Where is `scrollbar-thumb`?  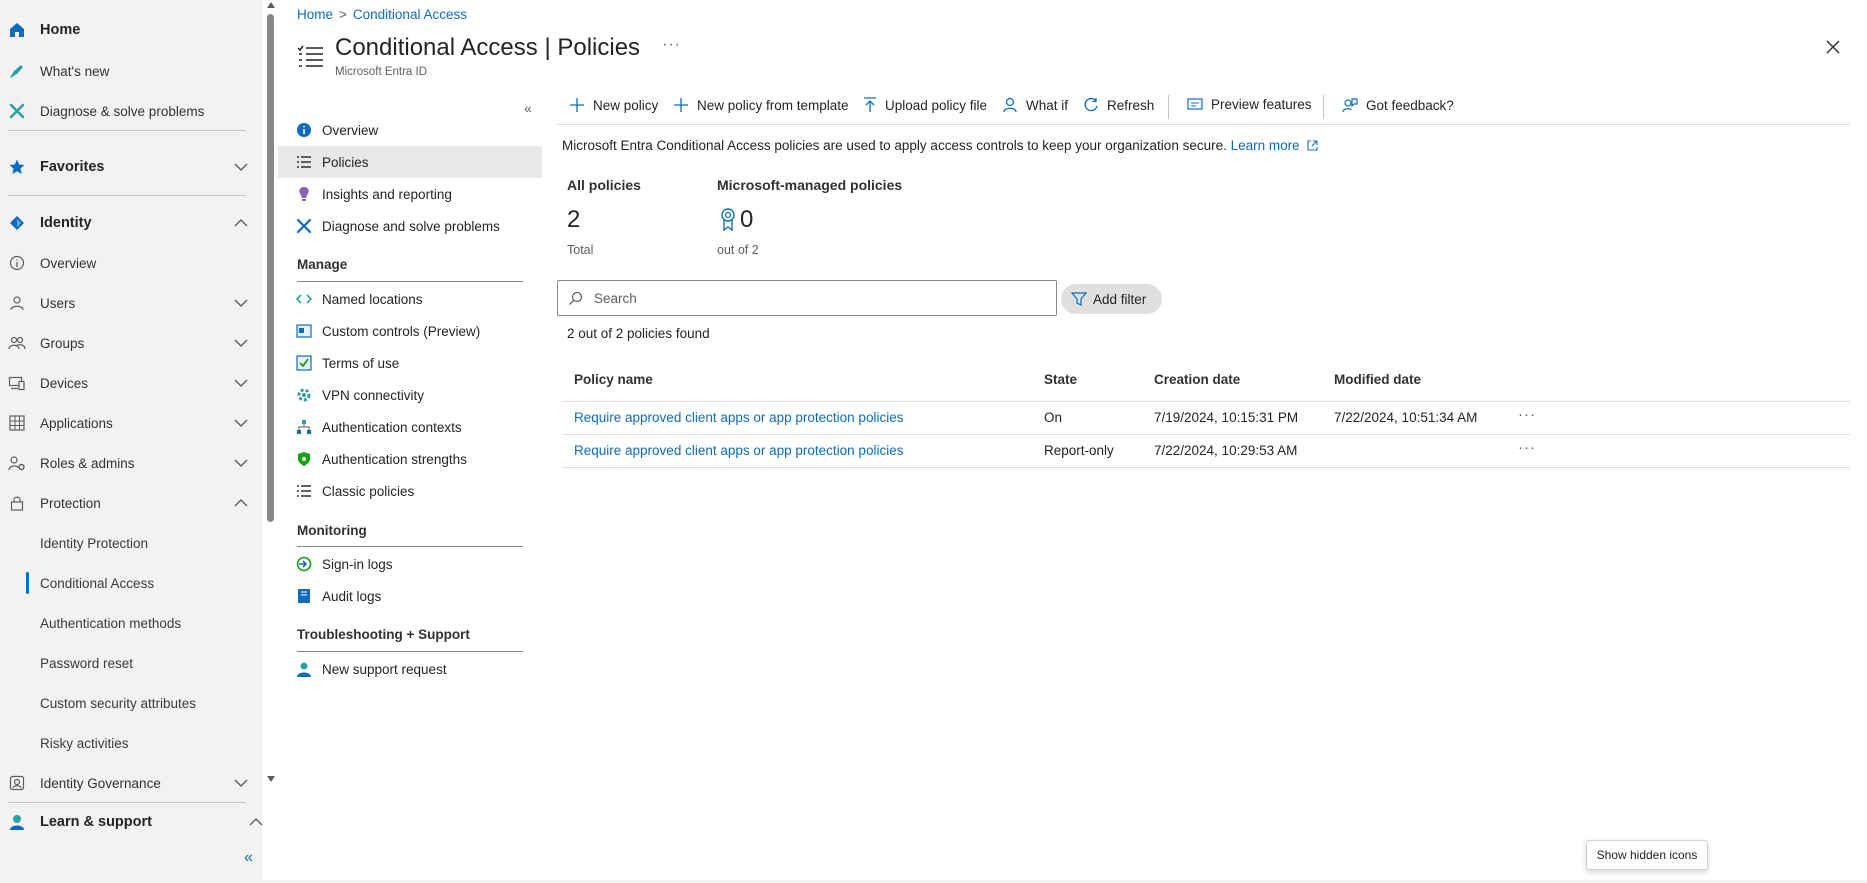
scrollbar-thumb is located at coordinates (270, 268).